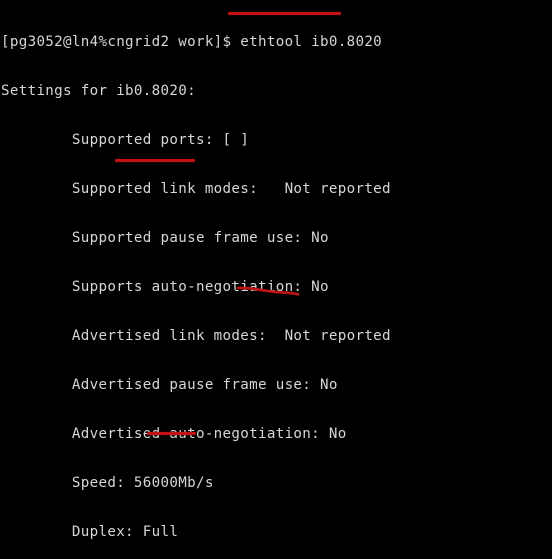  What do you see at coordinates (107, 482) in the screenshot?
I see `terminal-line-speed-1: Speed: 56000Mb/s` at bounding box center [107, 482].